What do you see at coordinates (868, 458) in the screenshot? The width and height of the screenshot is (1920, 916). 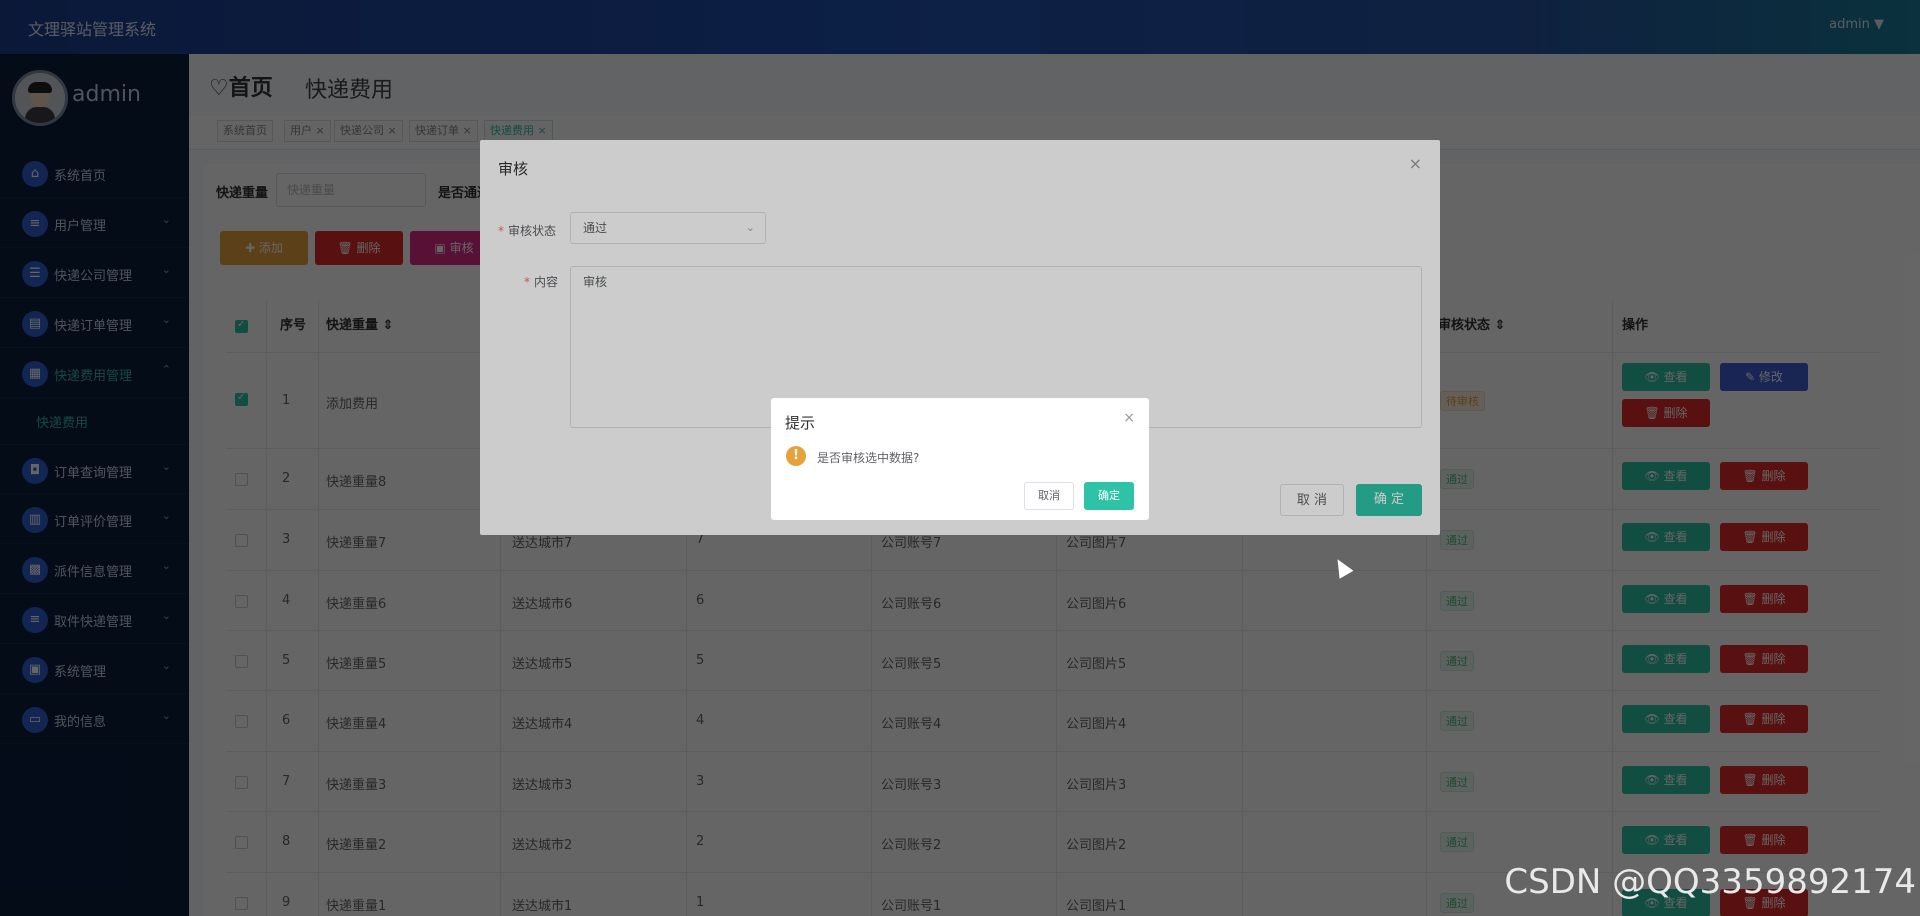 I see `message-text: 是否审核选中数据?` at bounding box center [868, 458].